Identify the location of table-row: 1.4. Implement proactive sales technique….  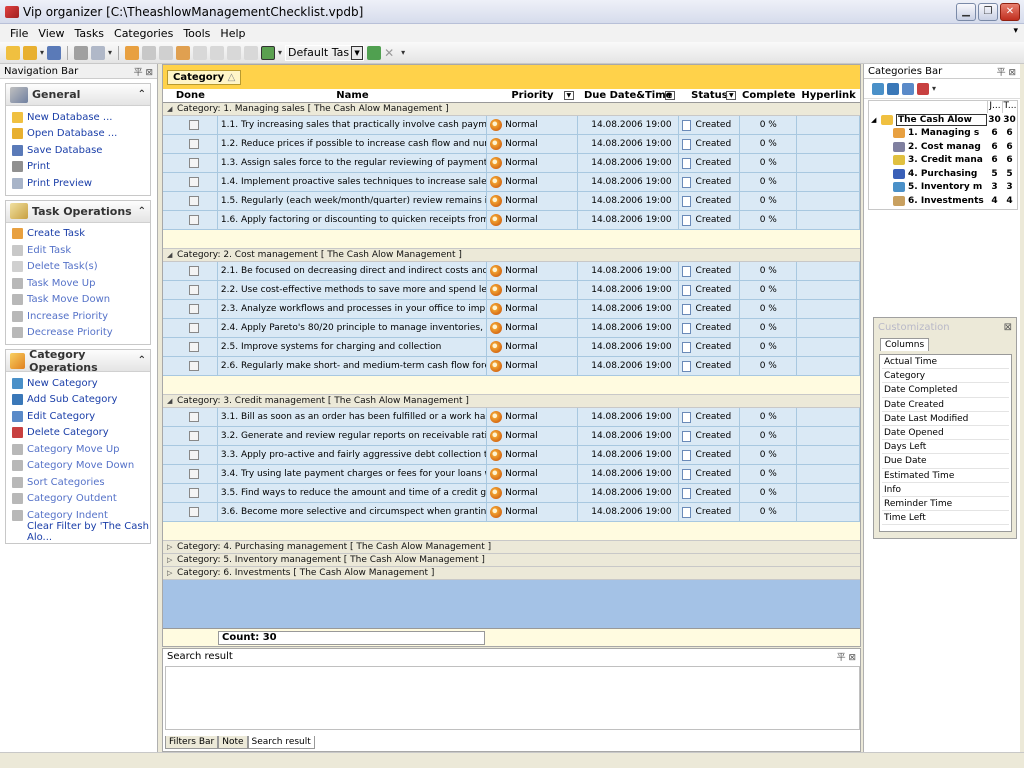
(512, 182).